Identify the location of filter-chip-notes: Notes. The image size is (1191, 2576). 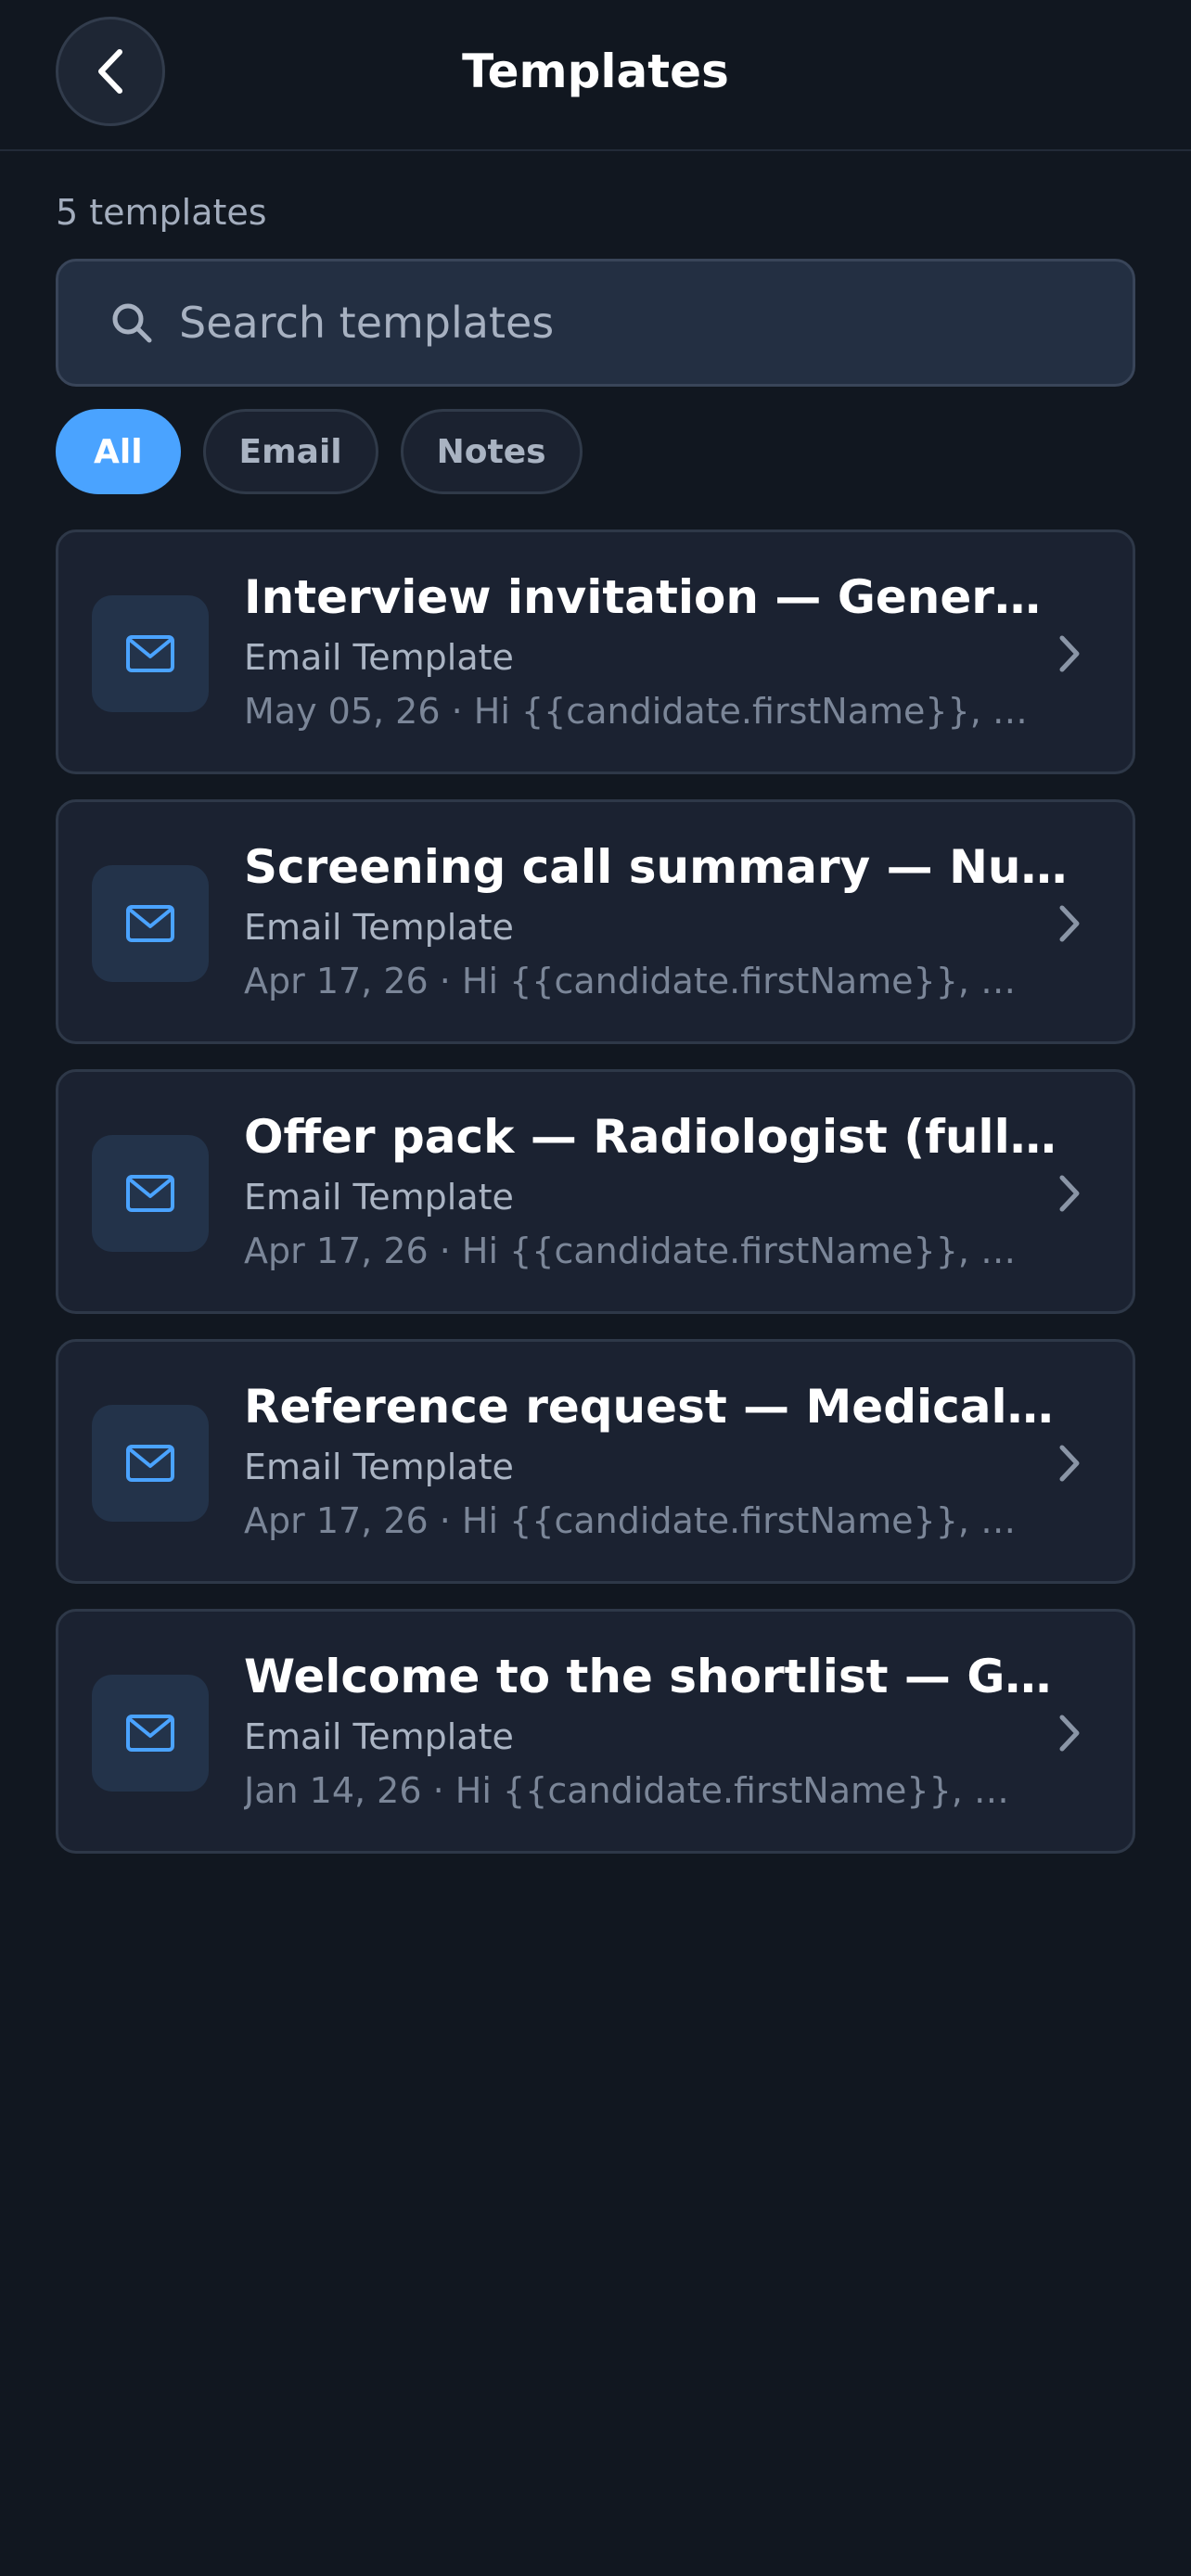
(491, 452).